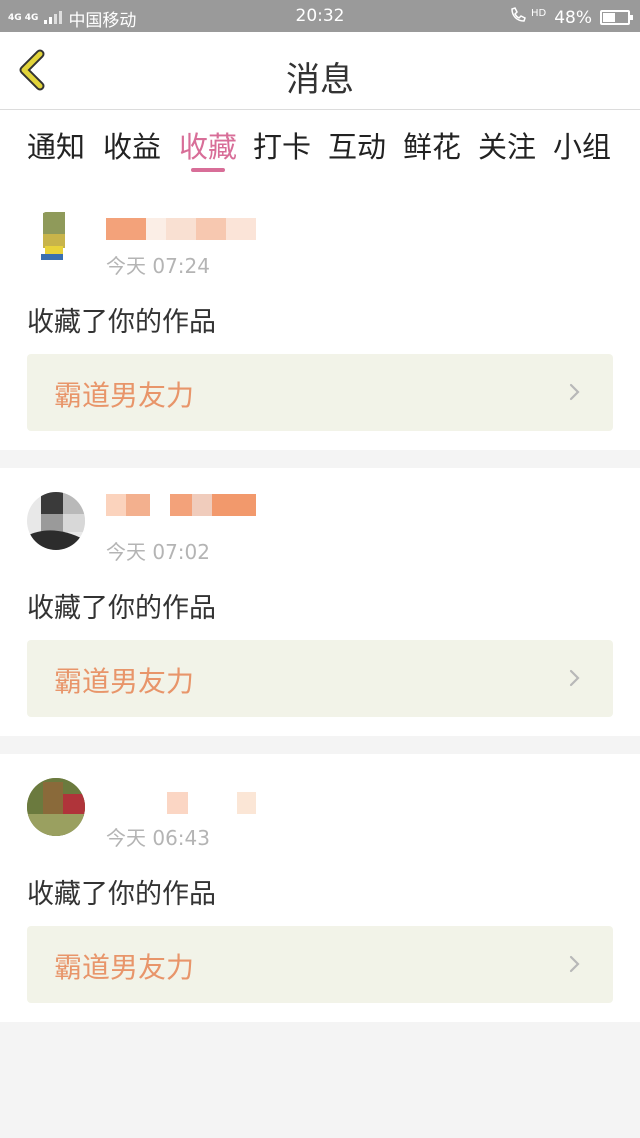 This screenshot has height=1138, width=640. I want to click on message-time: 今天 06:43, so click(158, 838).